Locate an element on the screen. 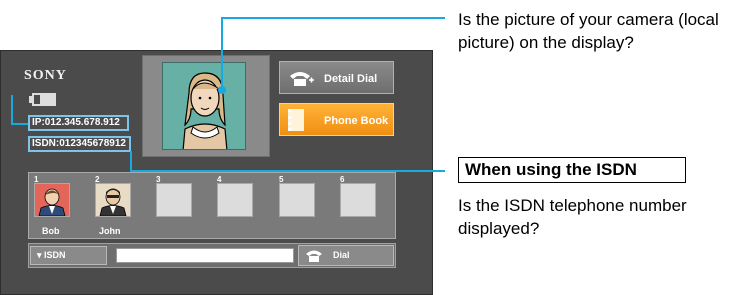 This screenshot has height=295, width=746. camera-callout-line is located at coordinates (333, 53).